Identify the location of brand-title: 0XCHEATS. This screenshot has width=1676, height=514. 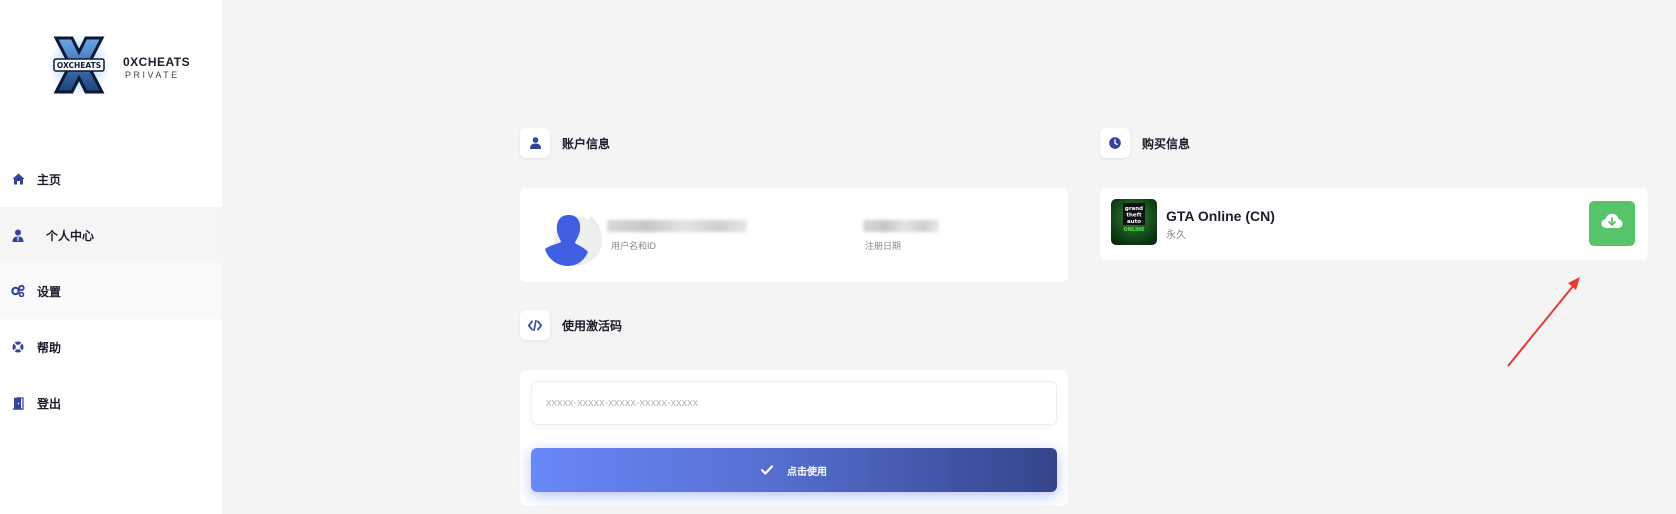
(157, 62).